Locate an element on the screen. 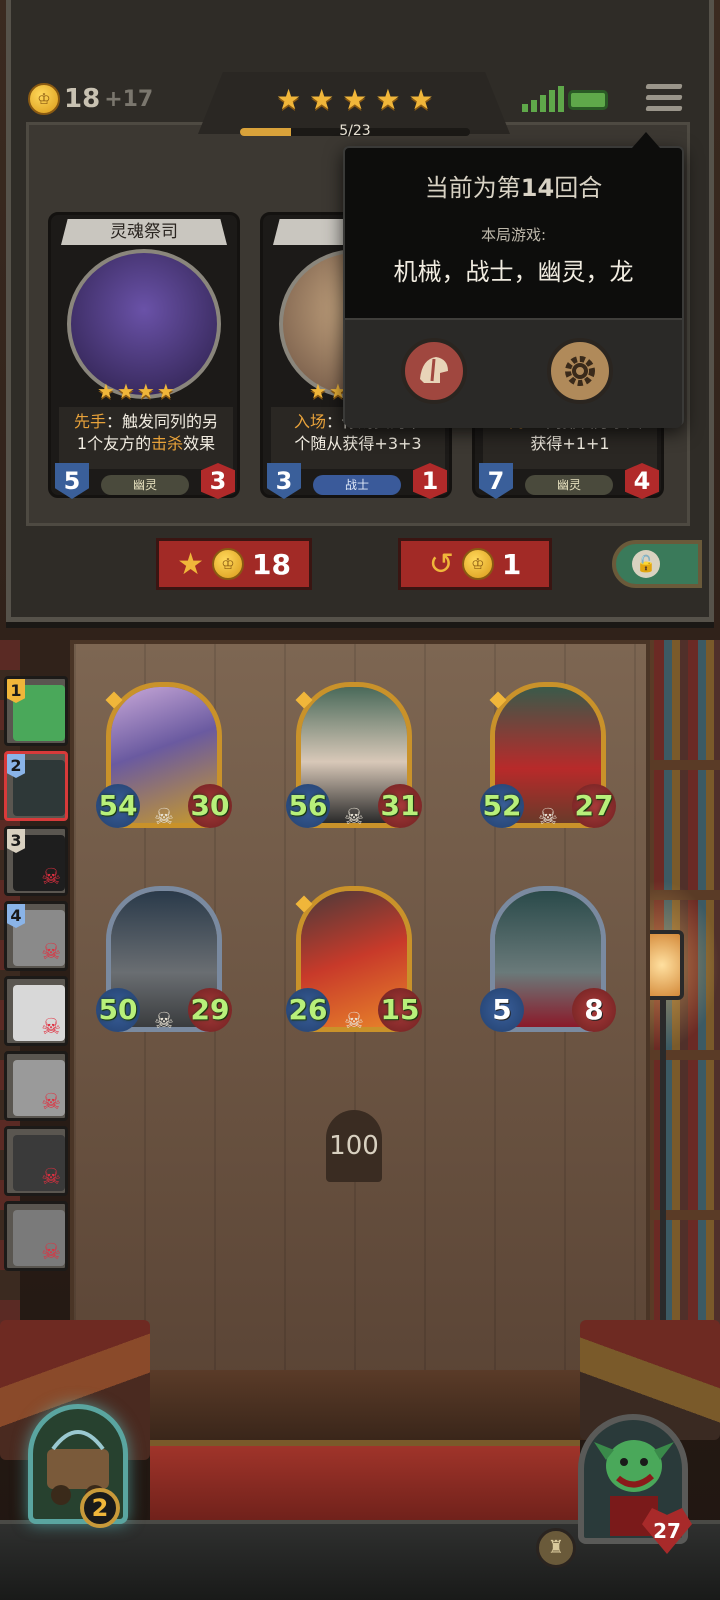  round-info-popup: 当前为第14回合 本局游戏: 机械，战士，幽灵，龙 is located at coordinates (513, 280).